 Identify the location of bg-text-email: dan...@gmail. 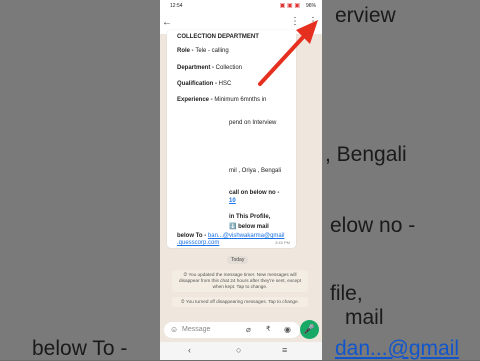
(397, 348).